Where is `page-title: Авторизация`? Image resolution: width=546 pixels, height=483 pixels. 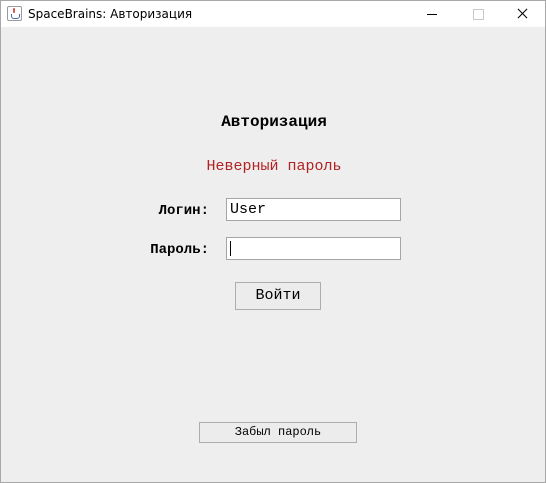 page-title: Авторизация is located at coordinates (274, 122).